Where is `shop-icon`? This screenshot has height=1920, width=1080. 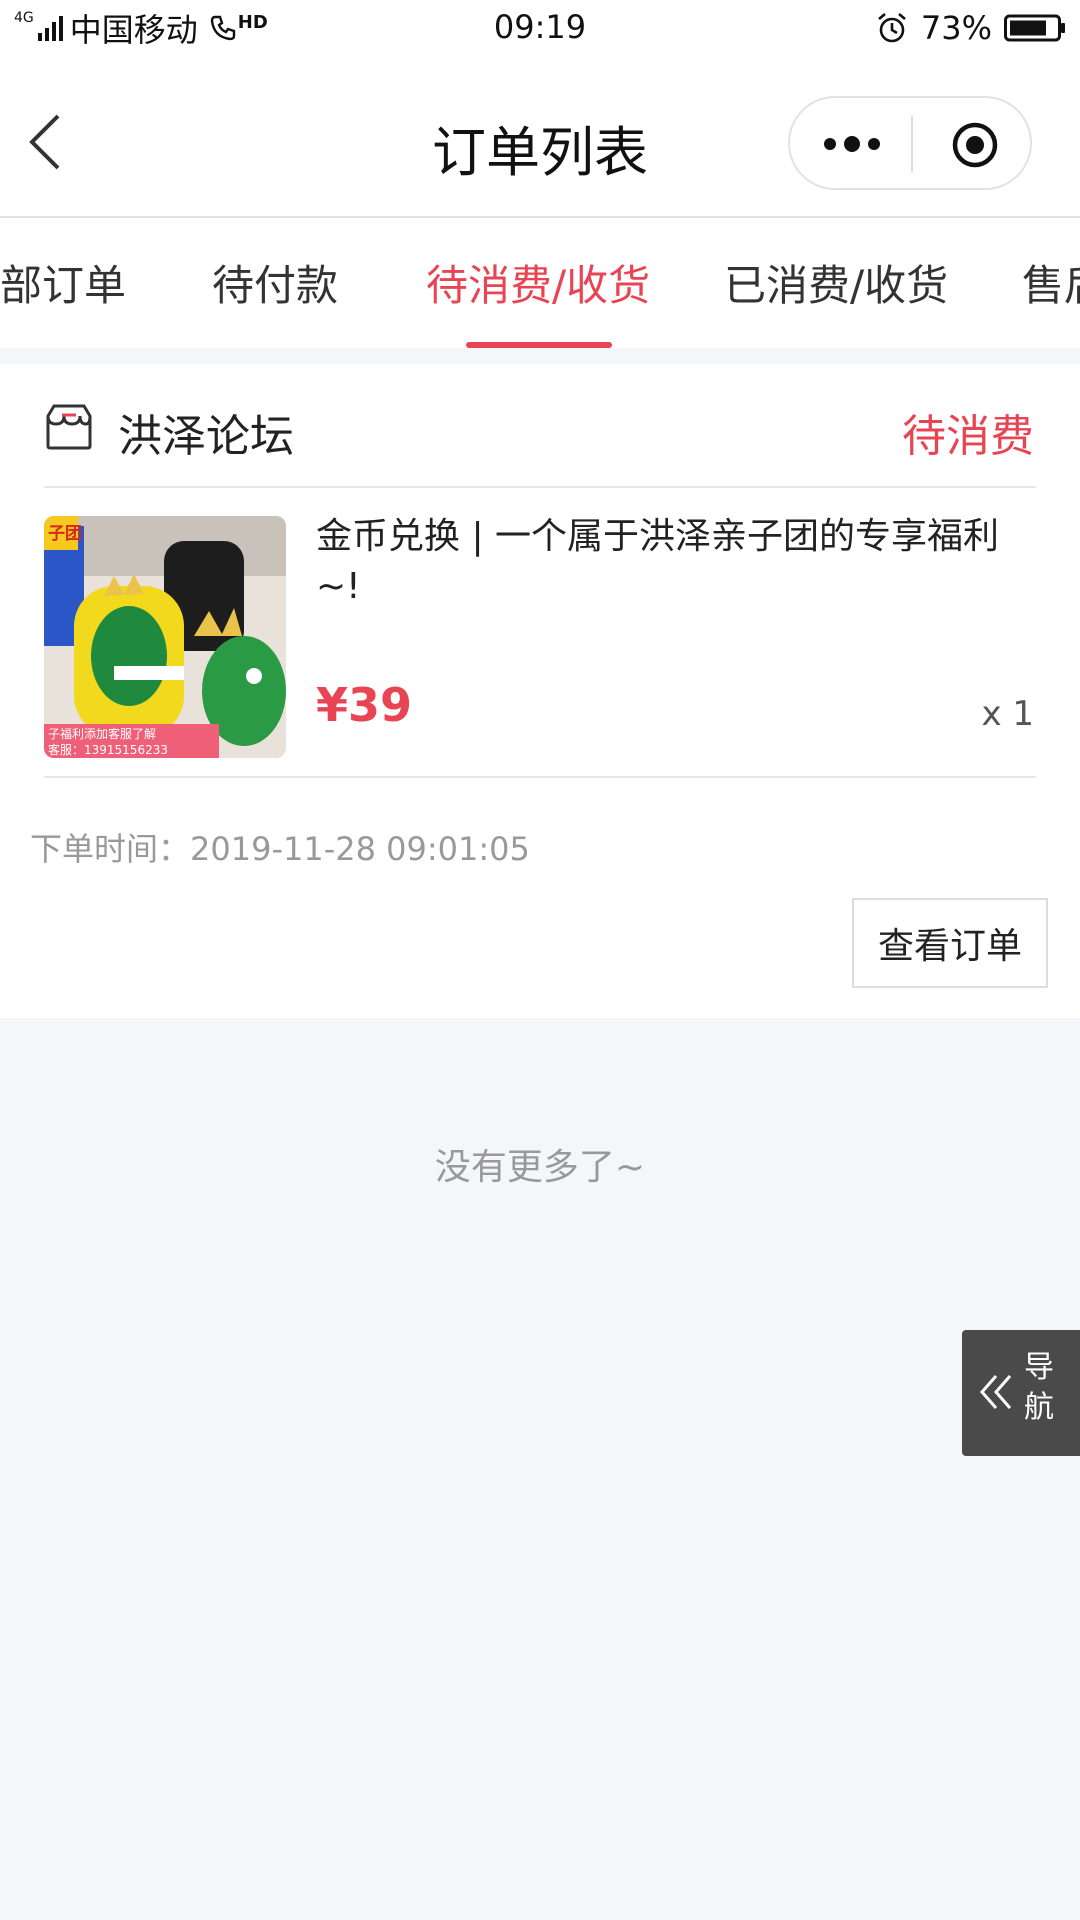 shop-icon is located at coordinates (69, 427).